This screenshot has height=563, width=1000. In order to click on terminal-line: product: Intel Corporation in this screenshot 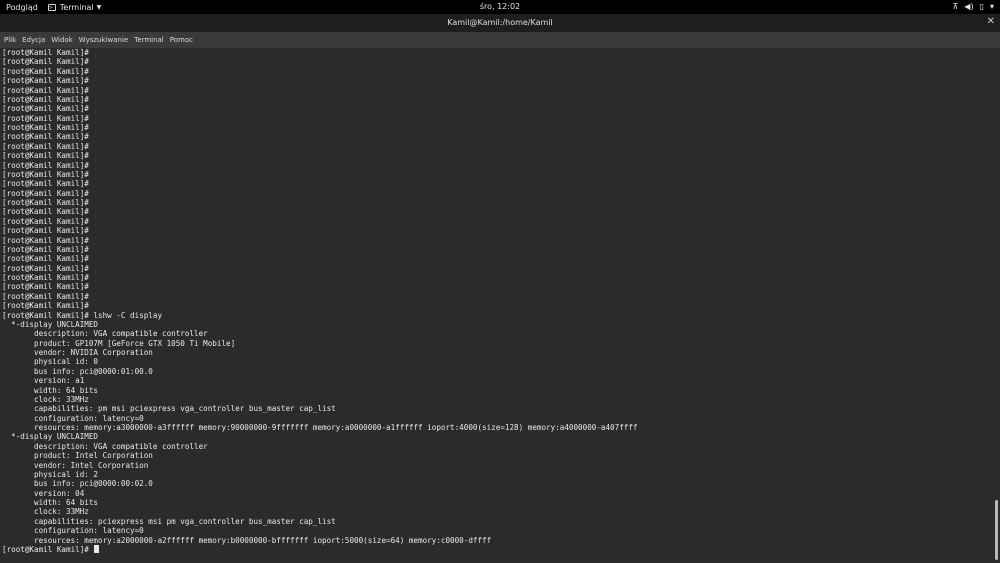, I will do `click(77, 456)`.